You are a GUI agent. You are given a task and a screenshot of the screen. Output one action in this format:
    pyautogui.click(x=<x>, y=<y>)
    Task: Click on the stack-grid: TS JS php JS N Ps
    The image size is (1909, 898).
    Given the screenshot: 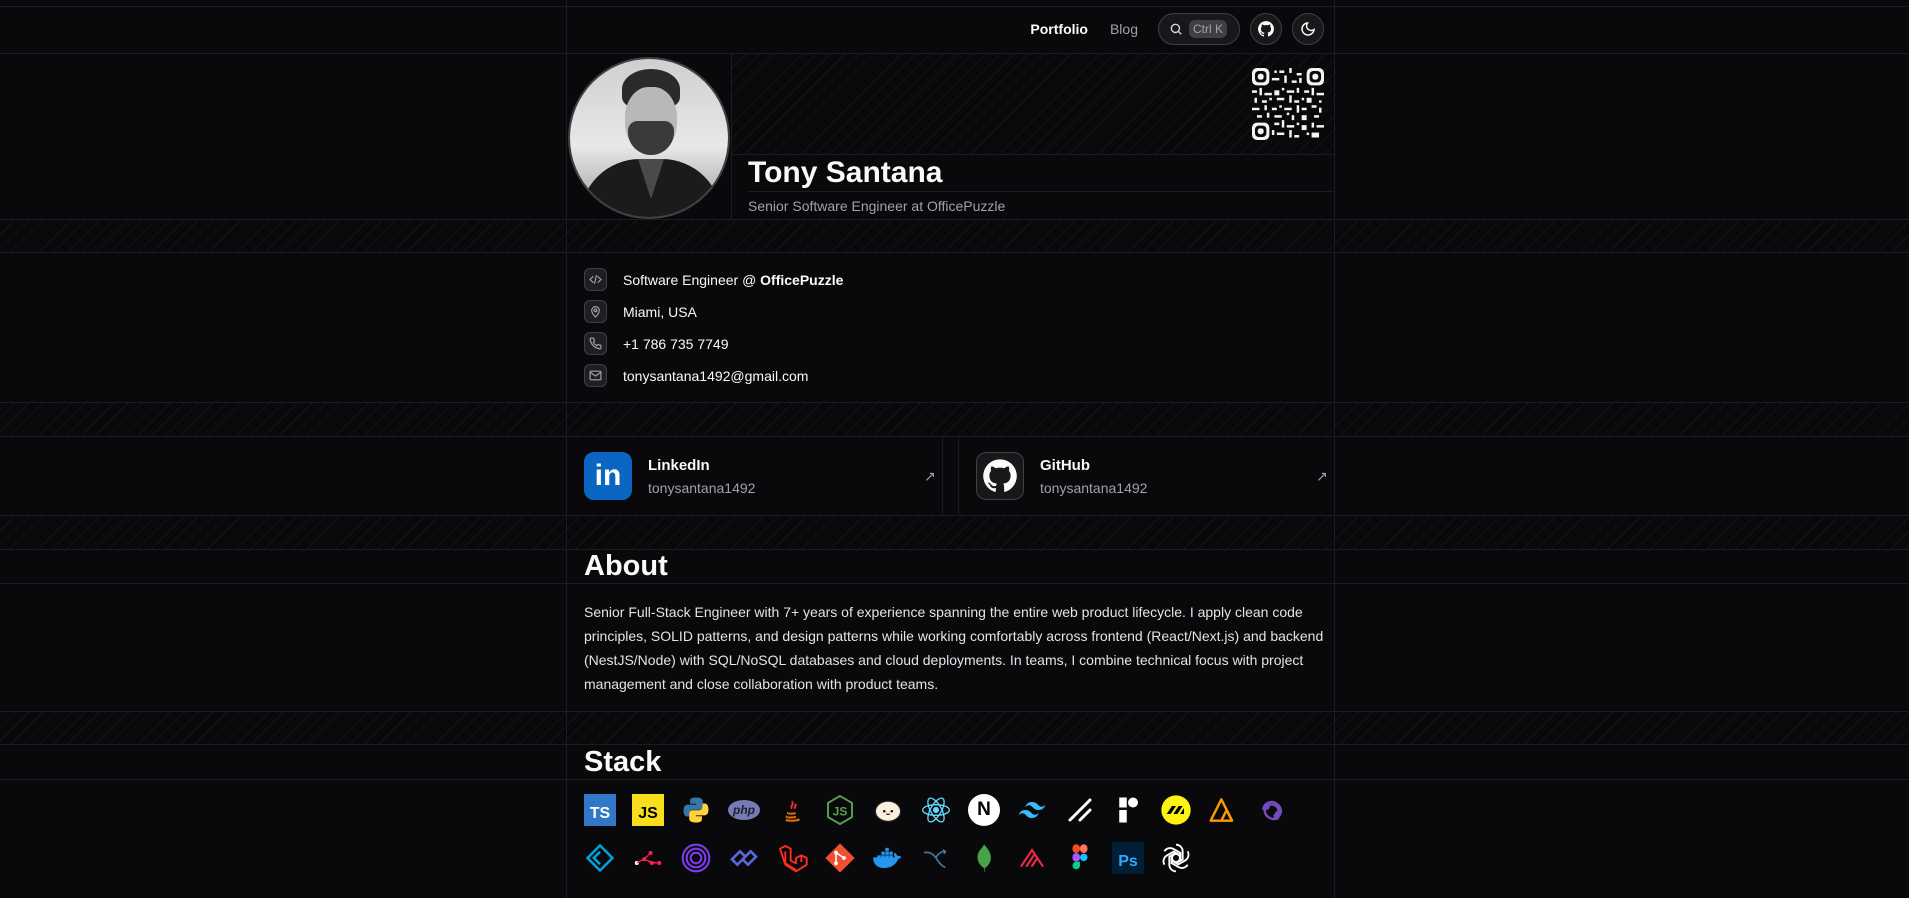 What is the action you would take?
    pyautogui.click(x=954, y=834)
    